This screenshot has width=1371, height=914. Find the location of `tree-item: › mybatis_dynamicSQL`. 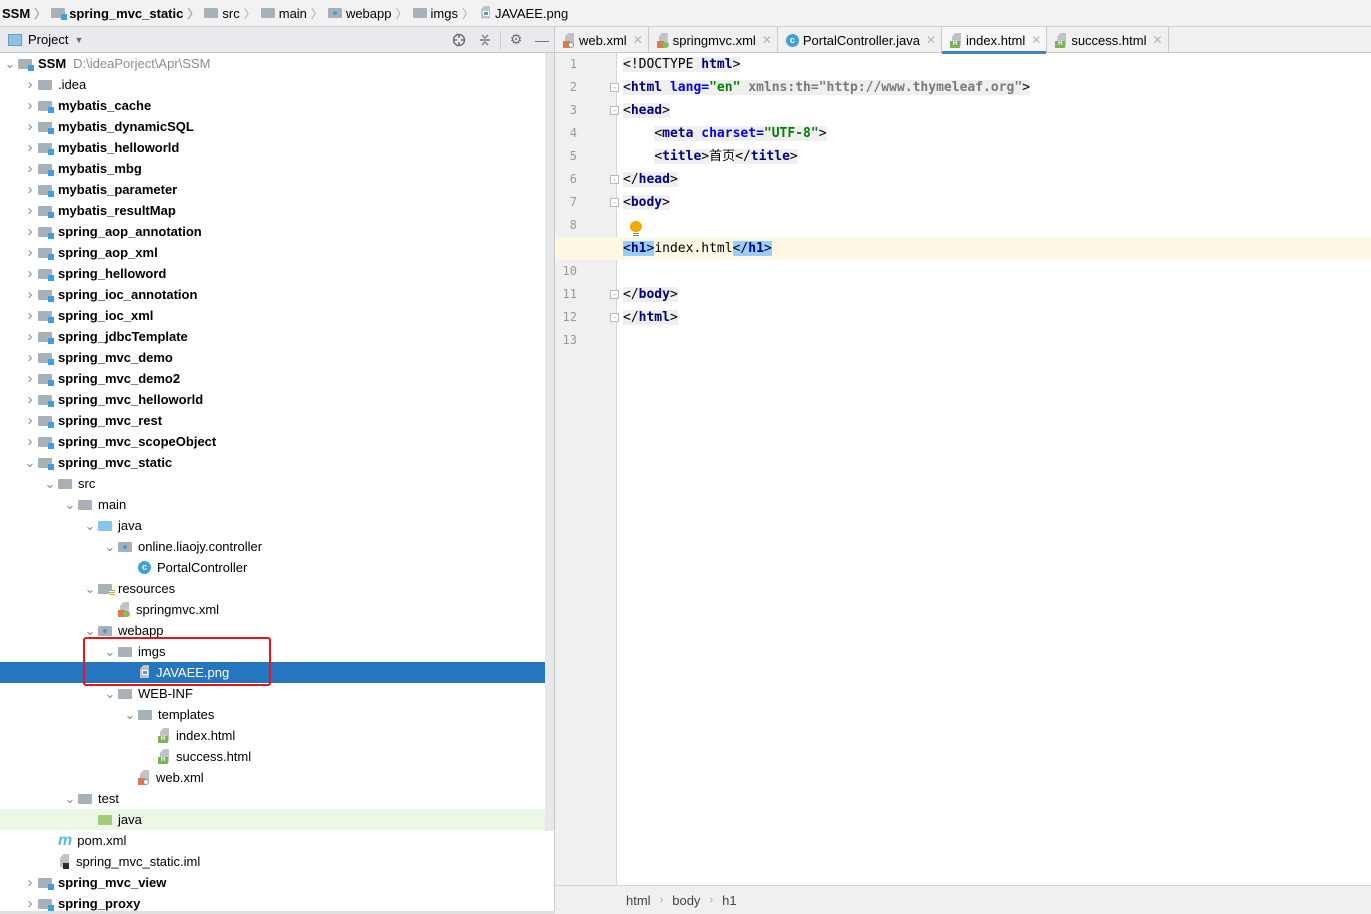

tree-item: › mybatis_dynamicSQL is located at coordinates (272, 126).